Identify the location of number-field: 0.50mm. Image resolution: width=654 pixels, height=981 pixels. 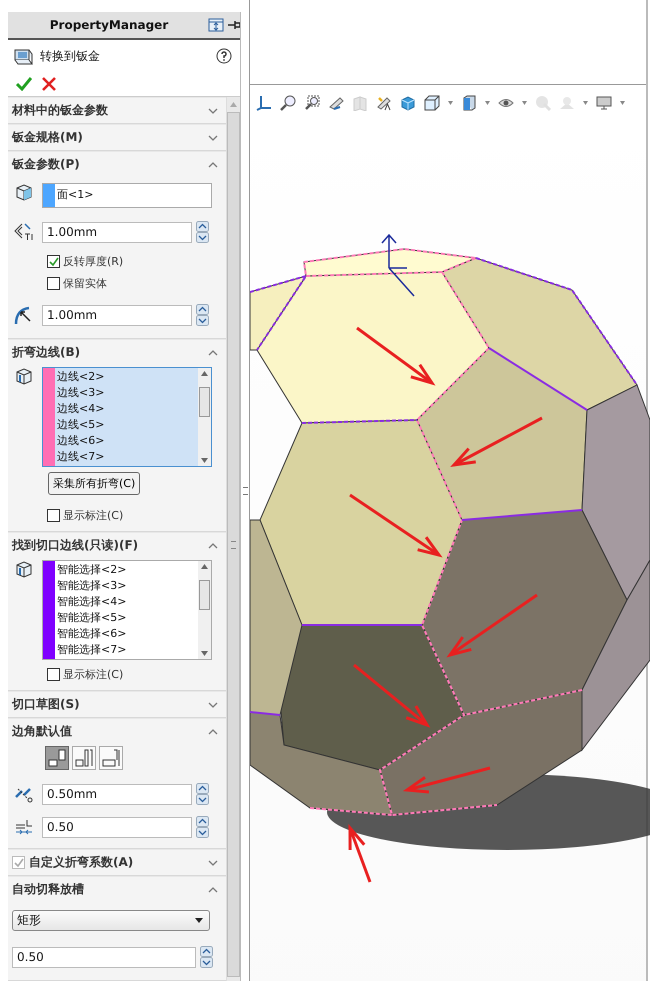
(117, 794).